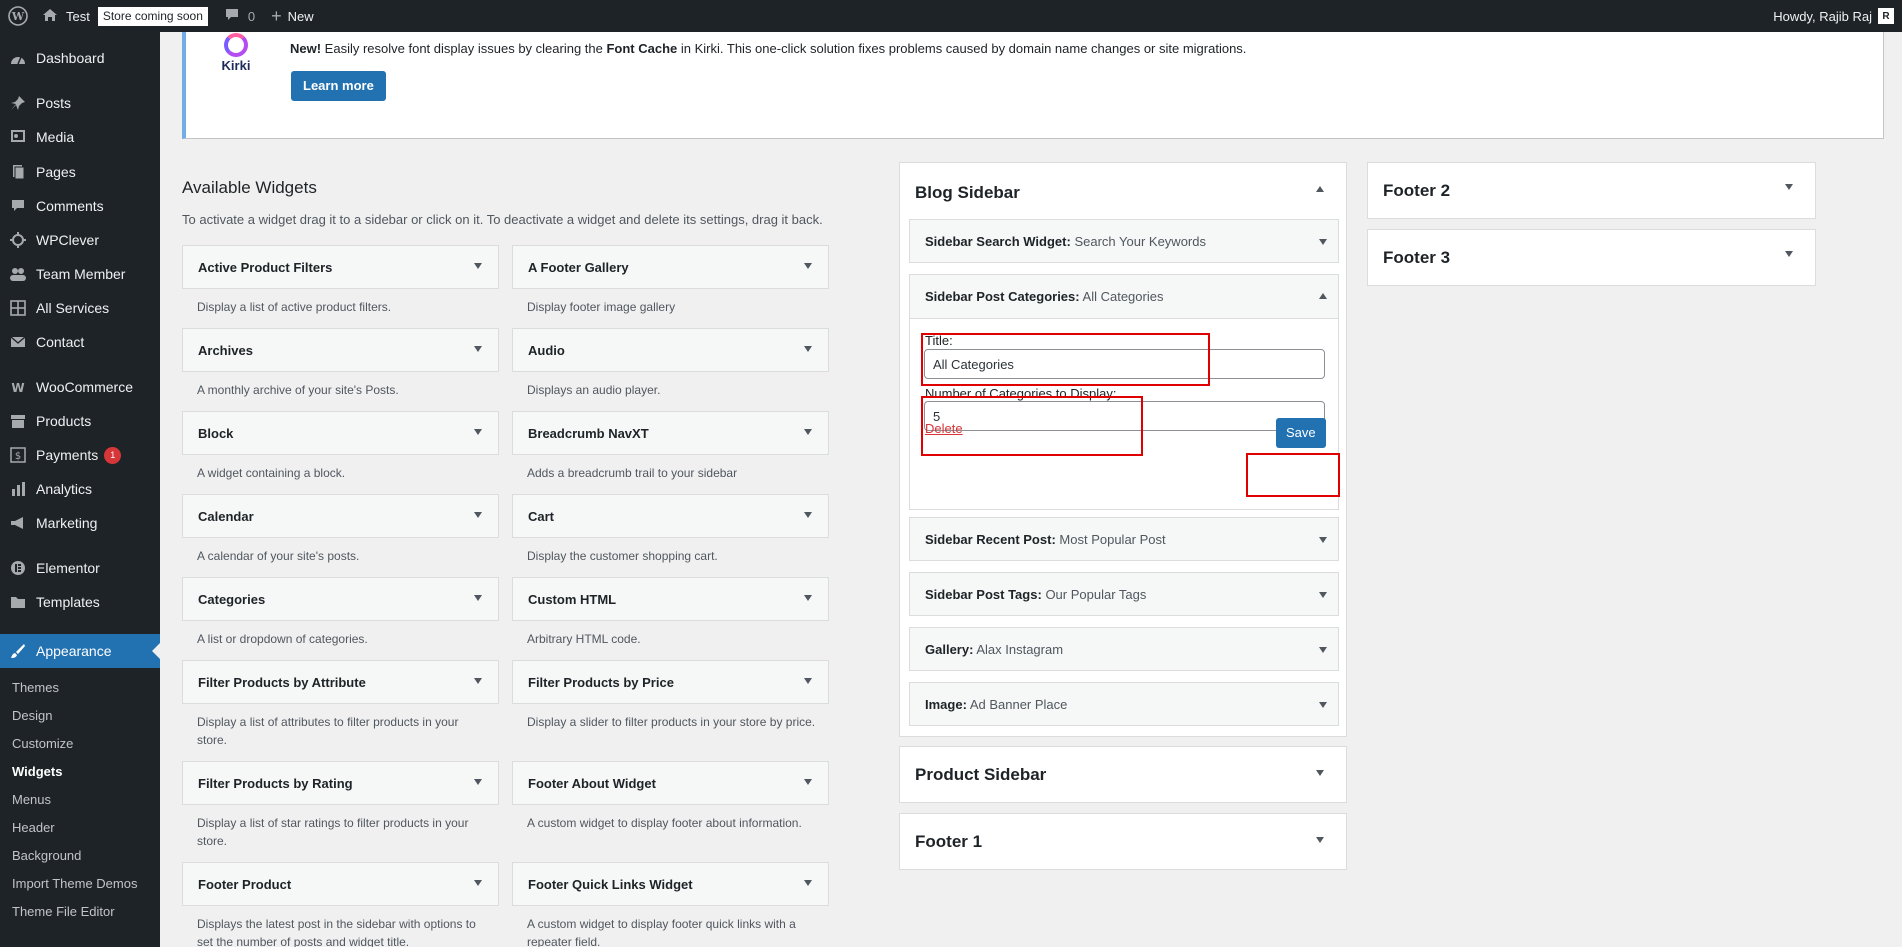 This screenshot has width=1902, height=947. Describe the element at coordinates (80, 651) in the screenshot. I see `menu-item-appearance: Appearance` at that location.